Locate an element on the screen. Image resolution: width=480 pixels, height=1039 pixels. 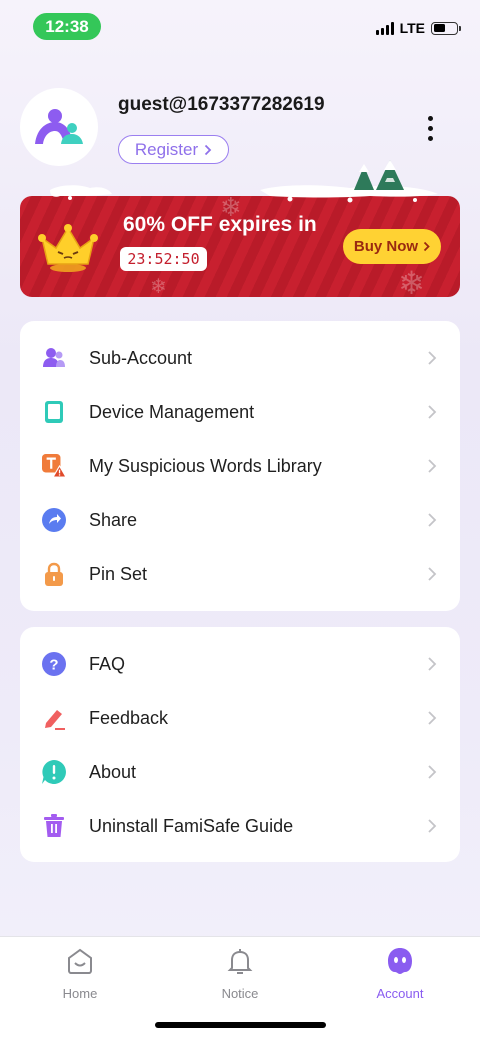
pen-icon is located at coordinates (54, 718).